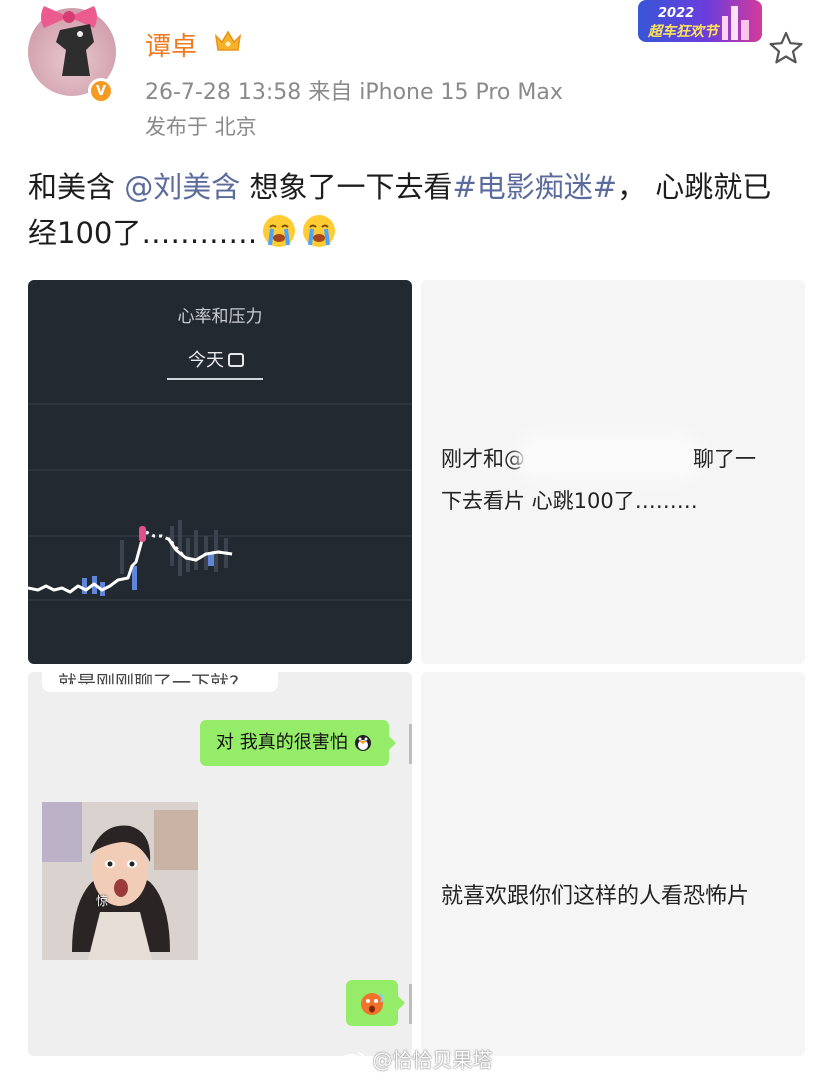 The image size is (834, 1080). What do you see at coordinates (786, 48) in the screenshot?
I see `star-icon` at bounding box center [786, 48].